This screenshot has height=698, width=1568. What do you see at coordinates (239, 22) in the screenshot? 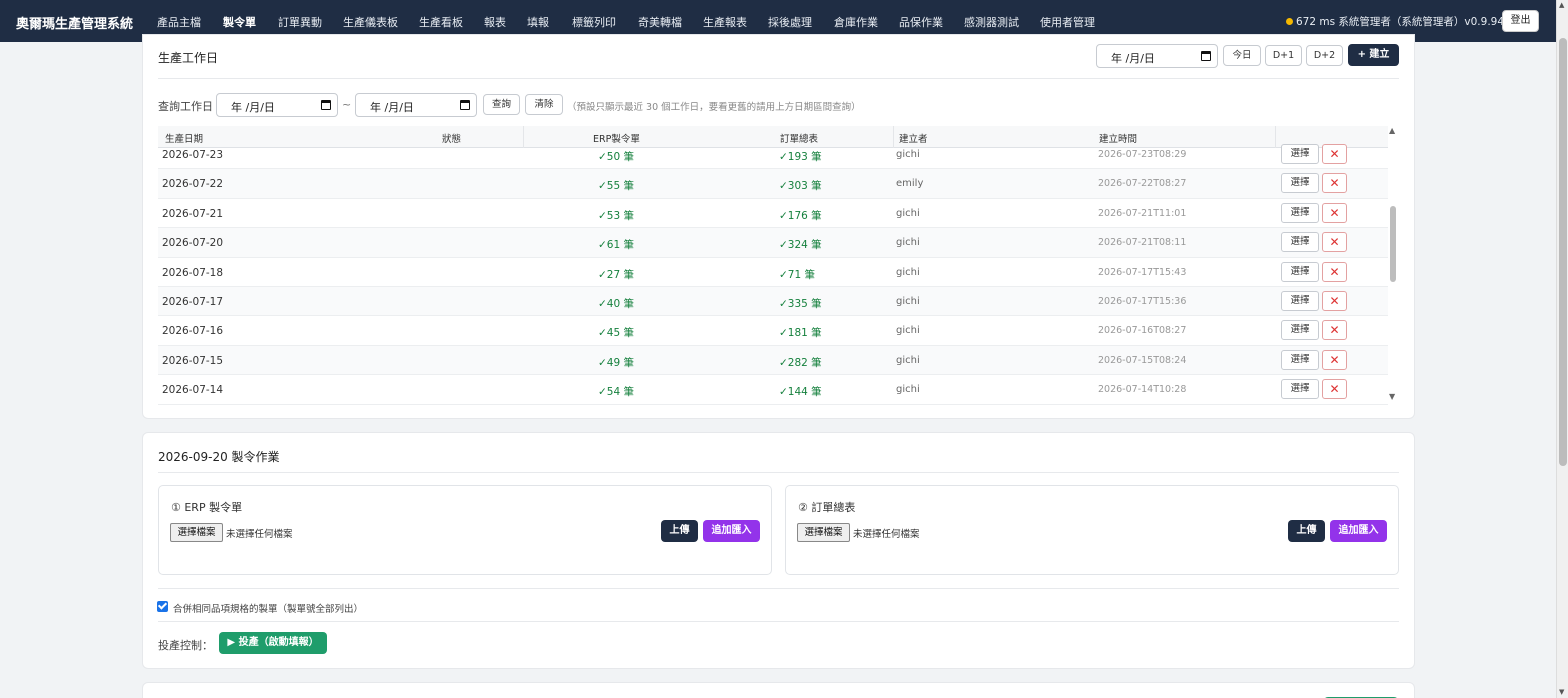
I see `nav-item-work-orders: 製令單` at bounding box center [239, 22].